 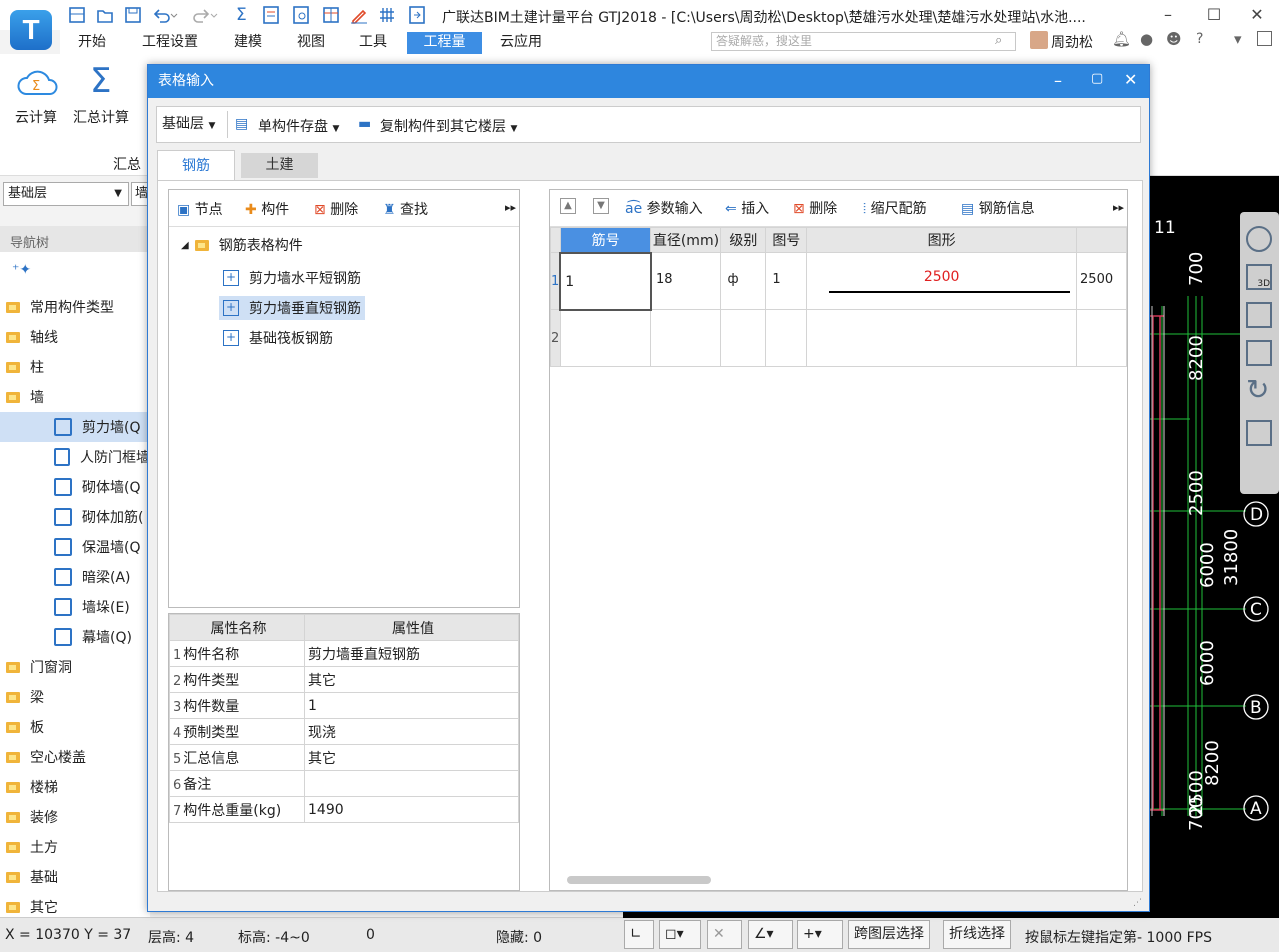 I want to click on save-component-button: 单构件存盘 ▼, so click(x=298, y=126).